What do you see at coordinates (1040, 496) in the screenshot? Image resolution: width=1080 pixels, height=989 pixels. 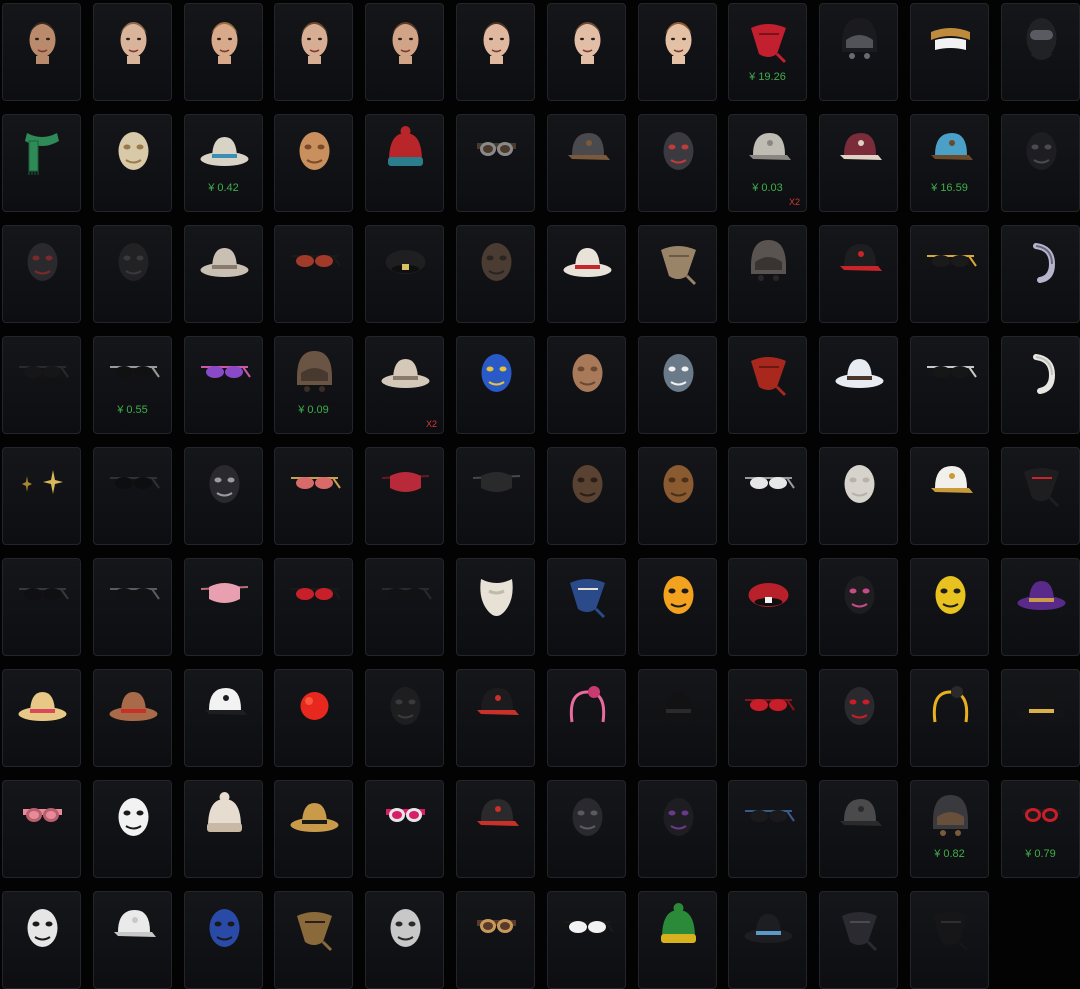 I see `inventory-item-red-black-face-cover` at bounding box center [1040, 496].